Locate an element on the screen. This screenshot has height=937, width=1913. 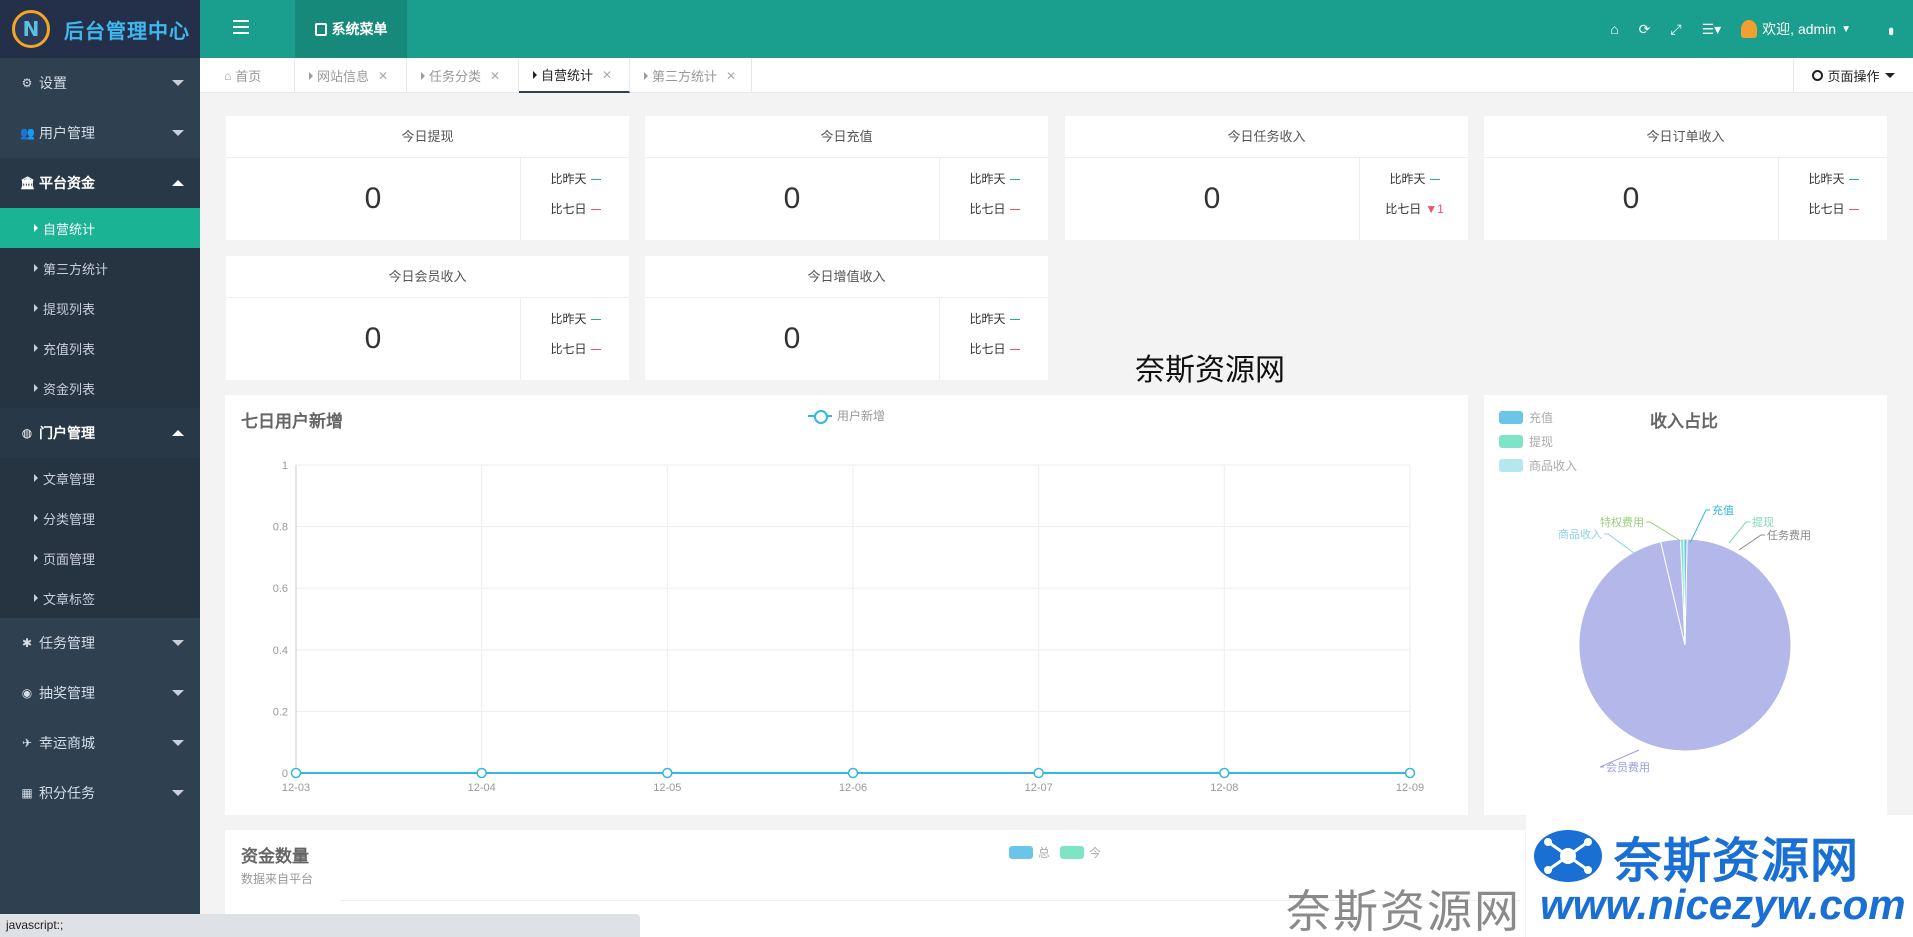
brand: 后台管理中心 is located at coordinates (100, 29).